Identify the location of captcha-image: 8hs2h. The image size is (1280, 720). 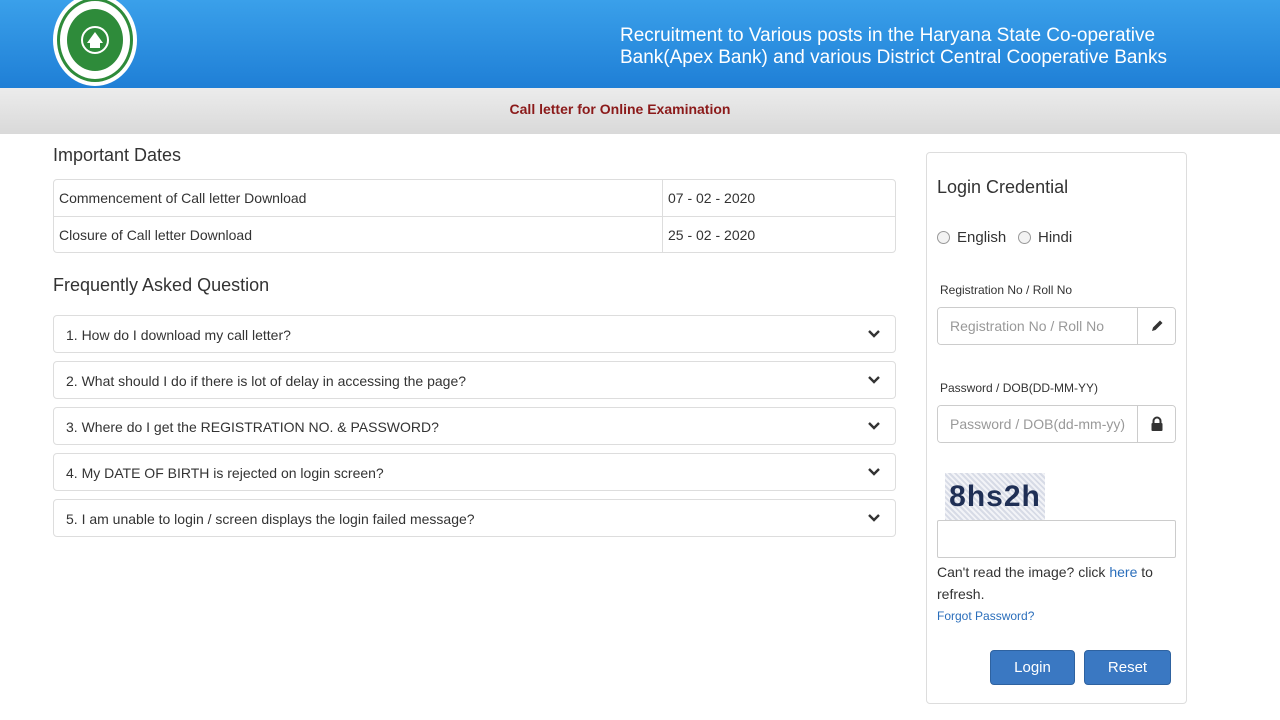
(995, 497).